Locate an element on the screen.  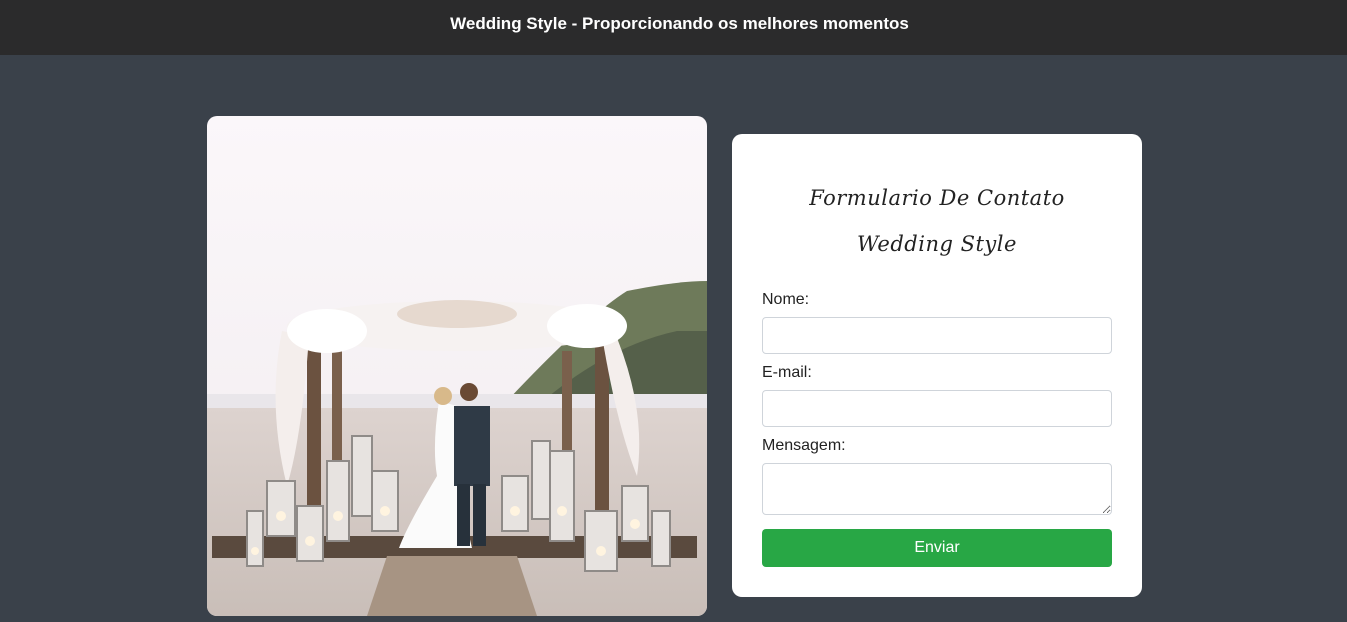
email-input is located at coordinates (937, 408).